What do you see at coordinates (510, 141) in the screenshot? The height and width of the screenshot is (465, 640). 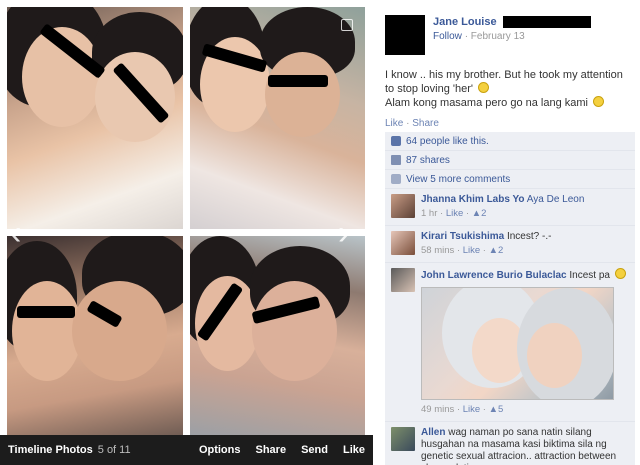 I see `likes-row: 64 people like this.` at bounding box center [510, 141].